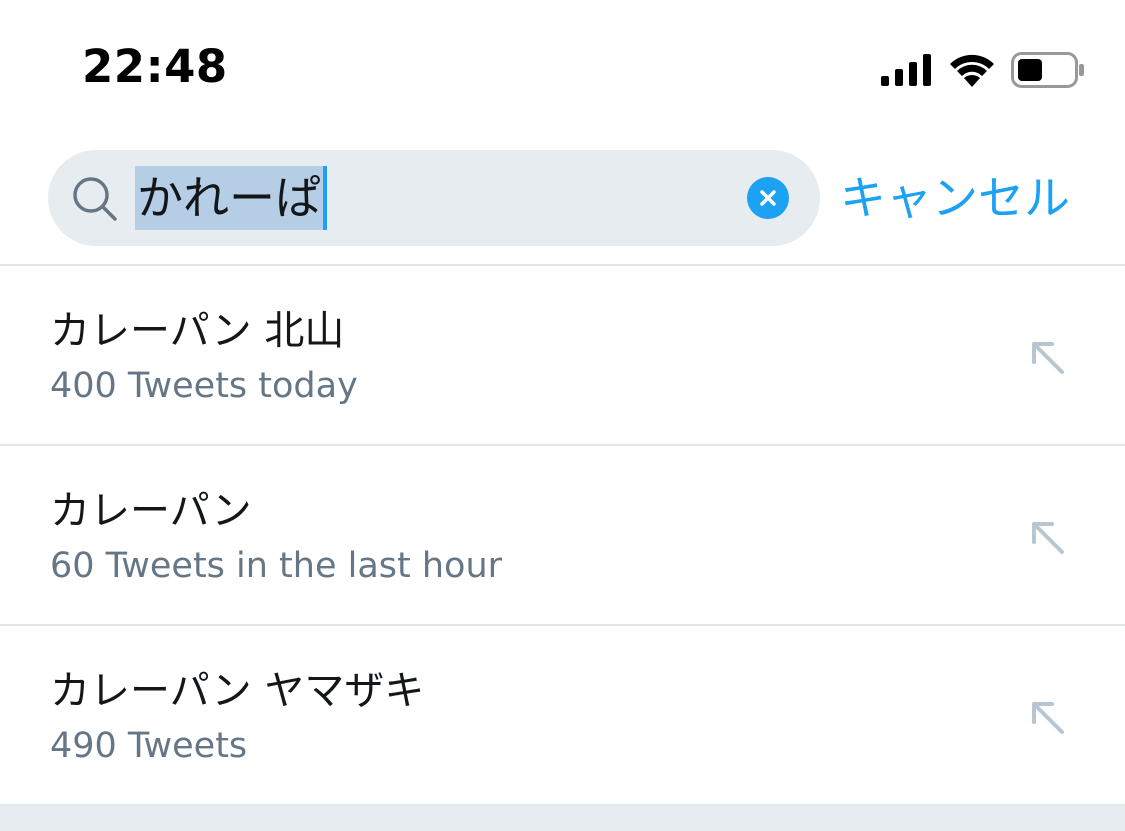  What do you see at coordinates (562, 198) in the screenshot?
I see `search-row: かれーぱ キャンセル` at bounding box center [562, 198].